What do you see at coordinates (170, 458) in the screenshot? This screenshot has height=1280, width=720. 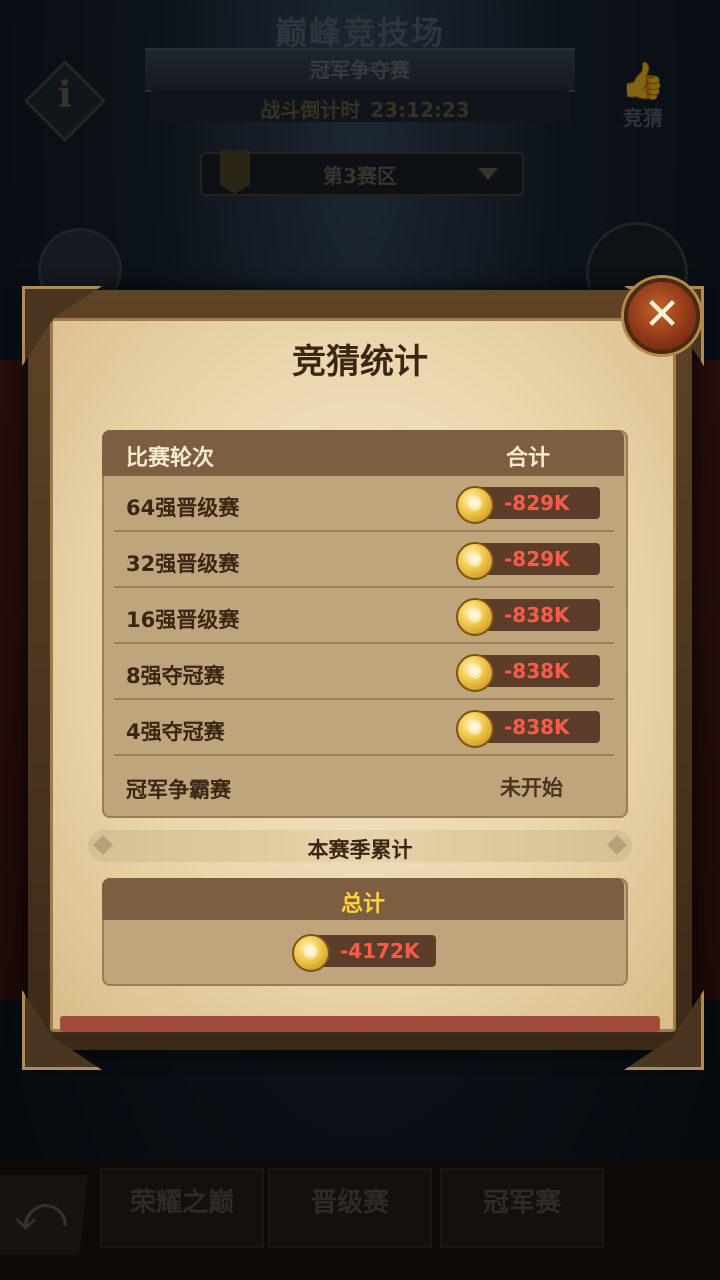 I see `column-header-round: 比赛轮次` at bounding box center [170, 458].